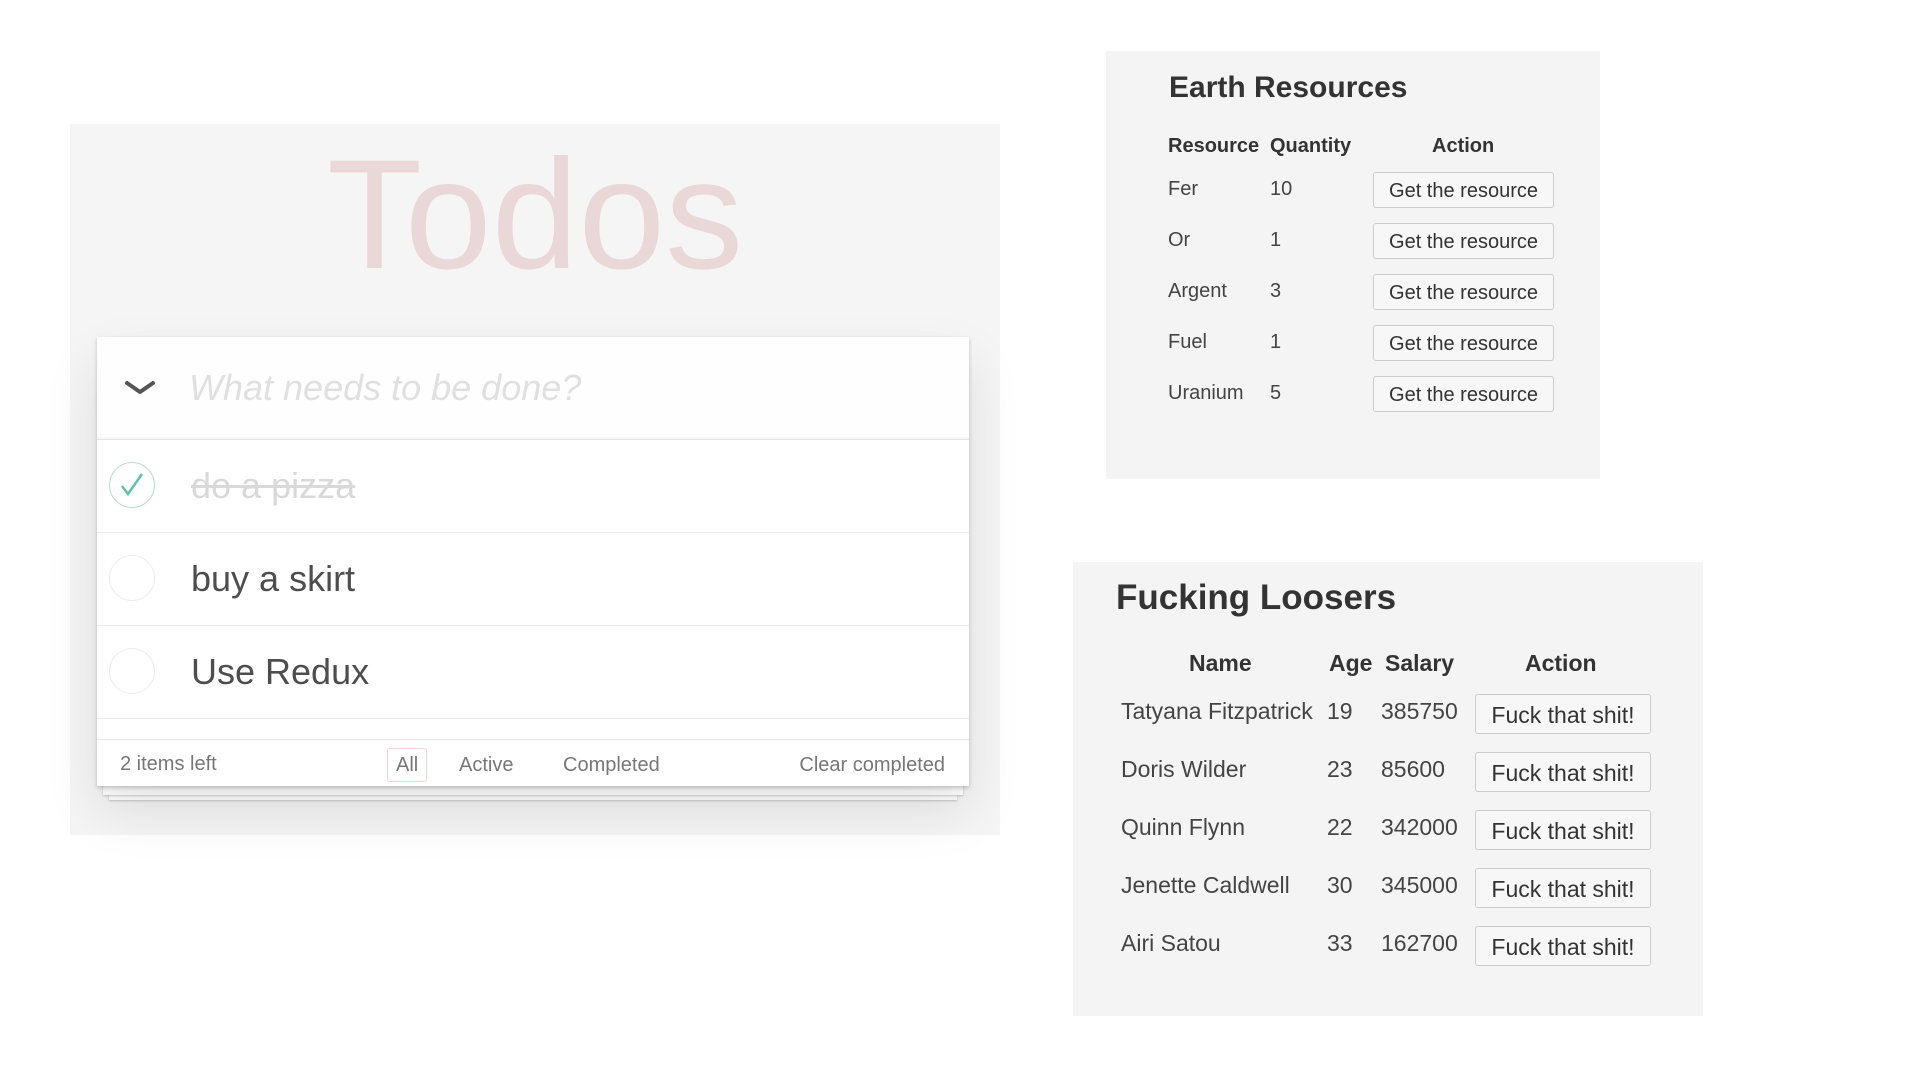 The height and width of the screenshot is (1080, 1920). Describe the element at coordinates (273, 486) in the screenshot. I see `todo-label: do a pizza` at that location.